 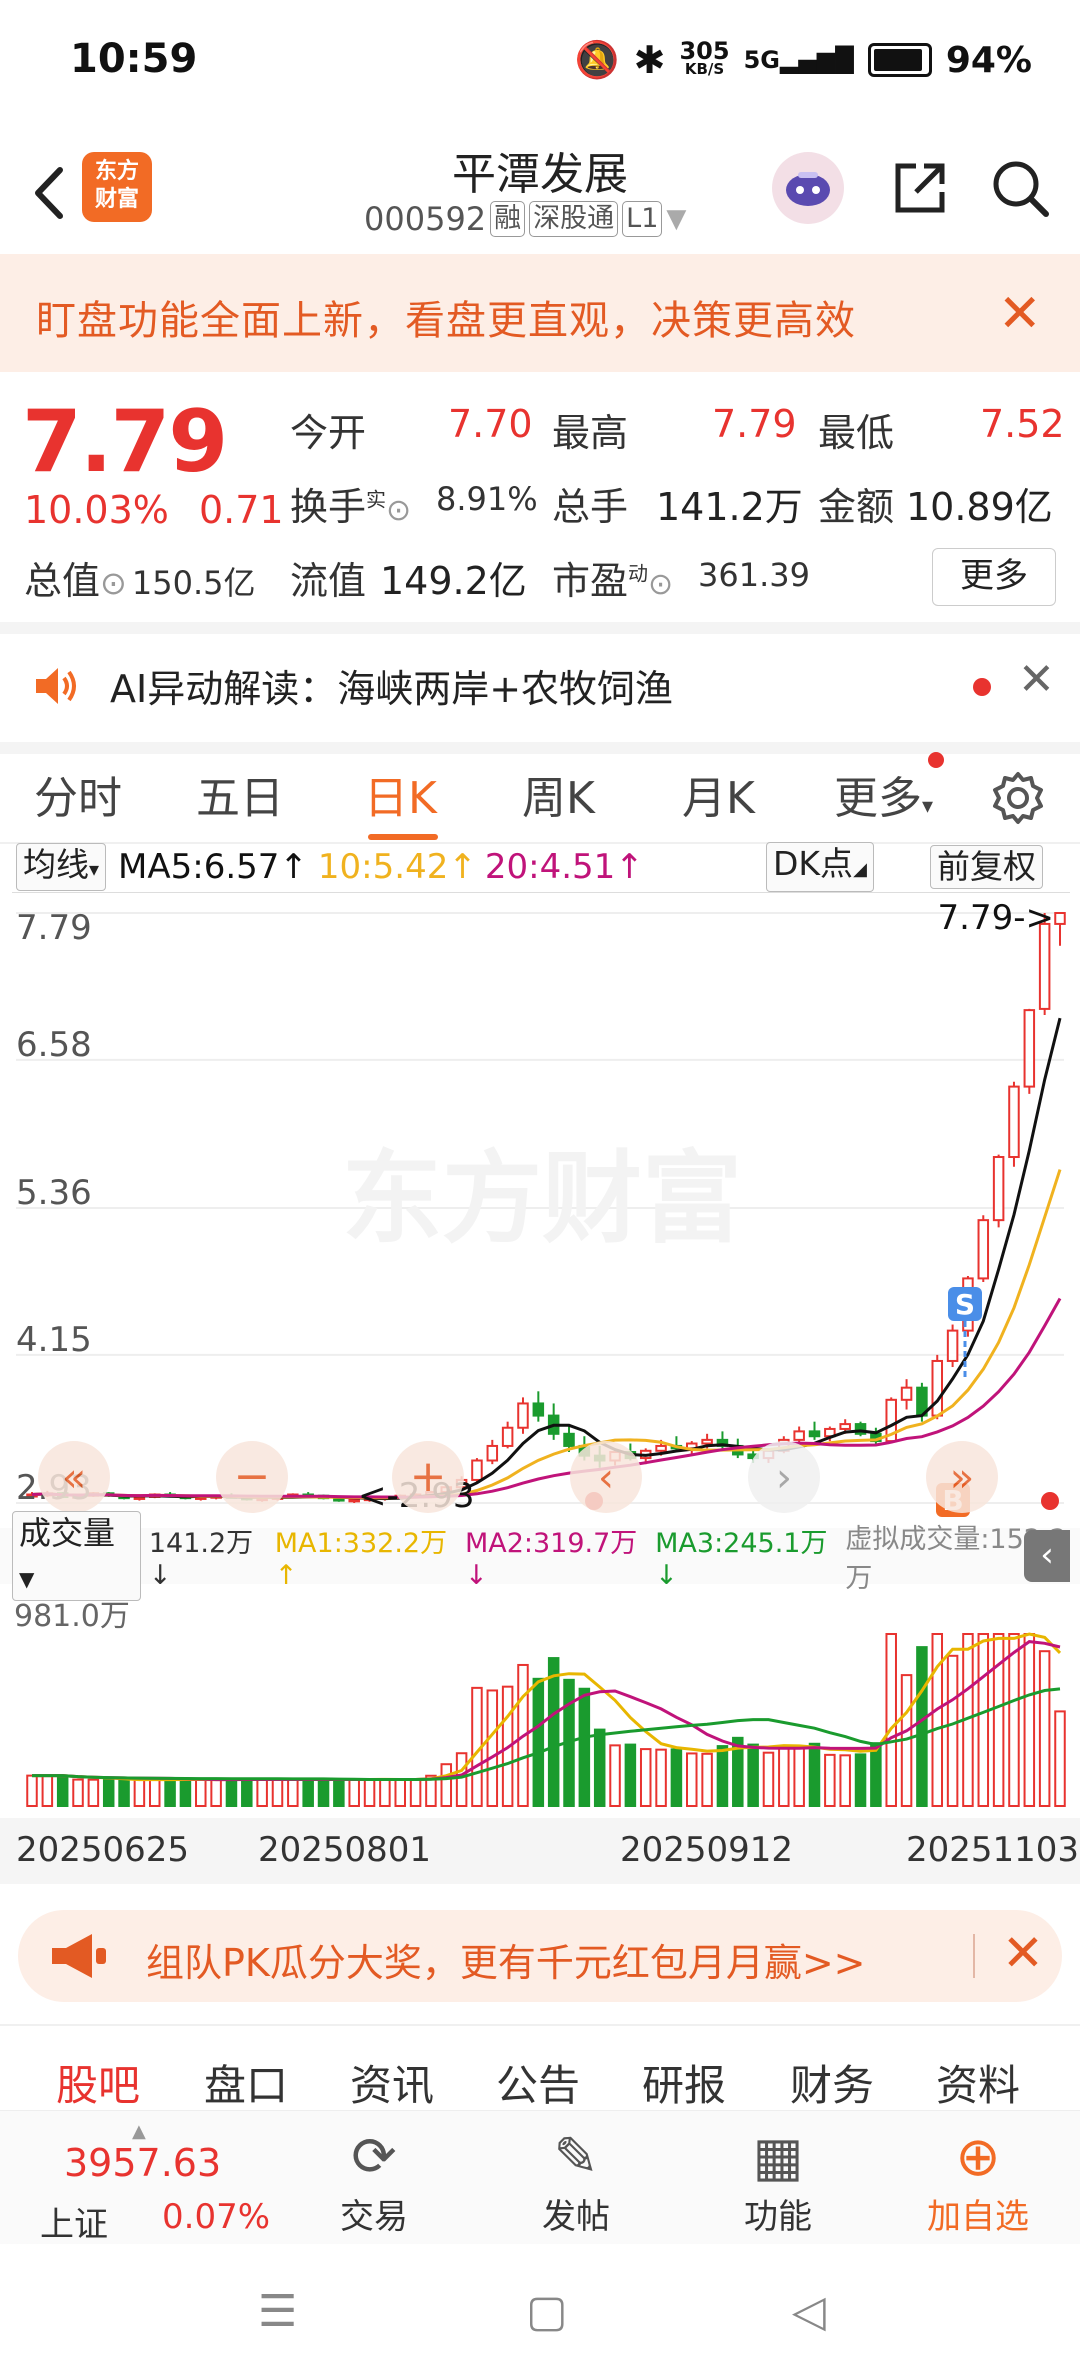 I want to click on banner-close-icon: ✕, so click(x=1020, y=314).